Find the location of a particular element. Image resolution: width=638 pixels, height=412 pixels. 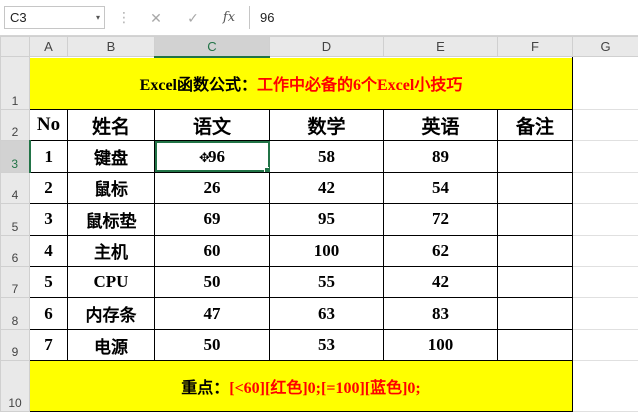

name-box-value: C3 is located at coordinates (18, 17).